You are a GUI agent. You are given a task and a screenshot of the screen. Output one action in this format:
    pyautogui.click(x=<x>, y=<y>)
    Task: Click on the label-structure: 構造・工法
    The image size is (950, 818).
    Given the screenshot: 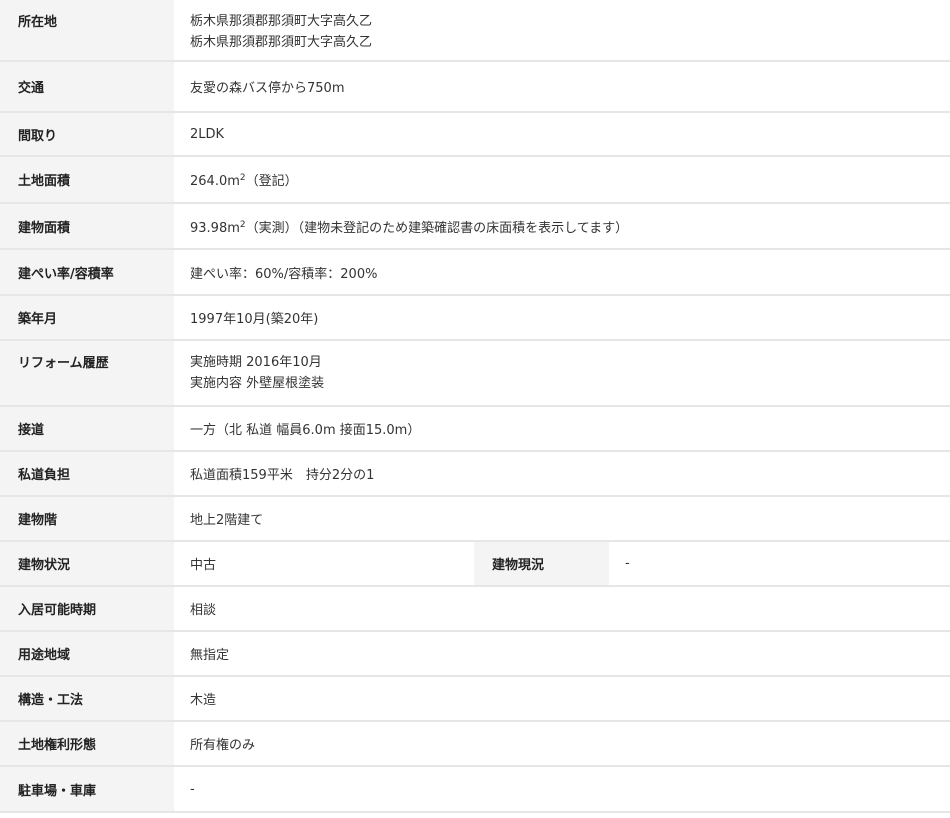 What is the action you would take?
    pyautogui.click(x=87, y=699)
    